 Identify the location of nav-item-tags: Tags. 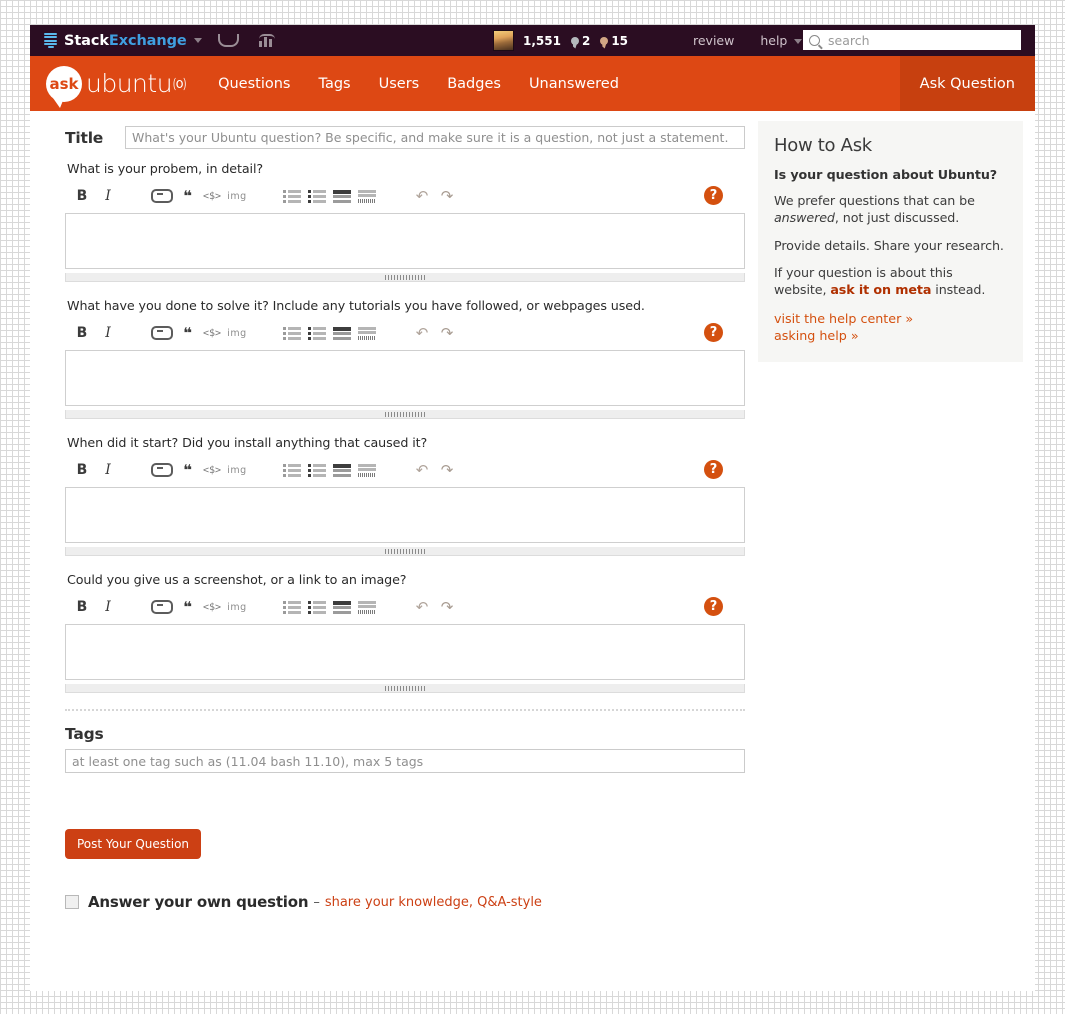
(335, 83).